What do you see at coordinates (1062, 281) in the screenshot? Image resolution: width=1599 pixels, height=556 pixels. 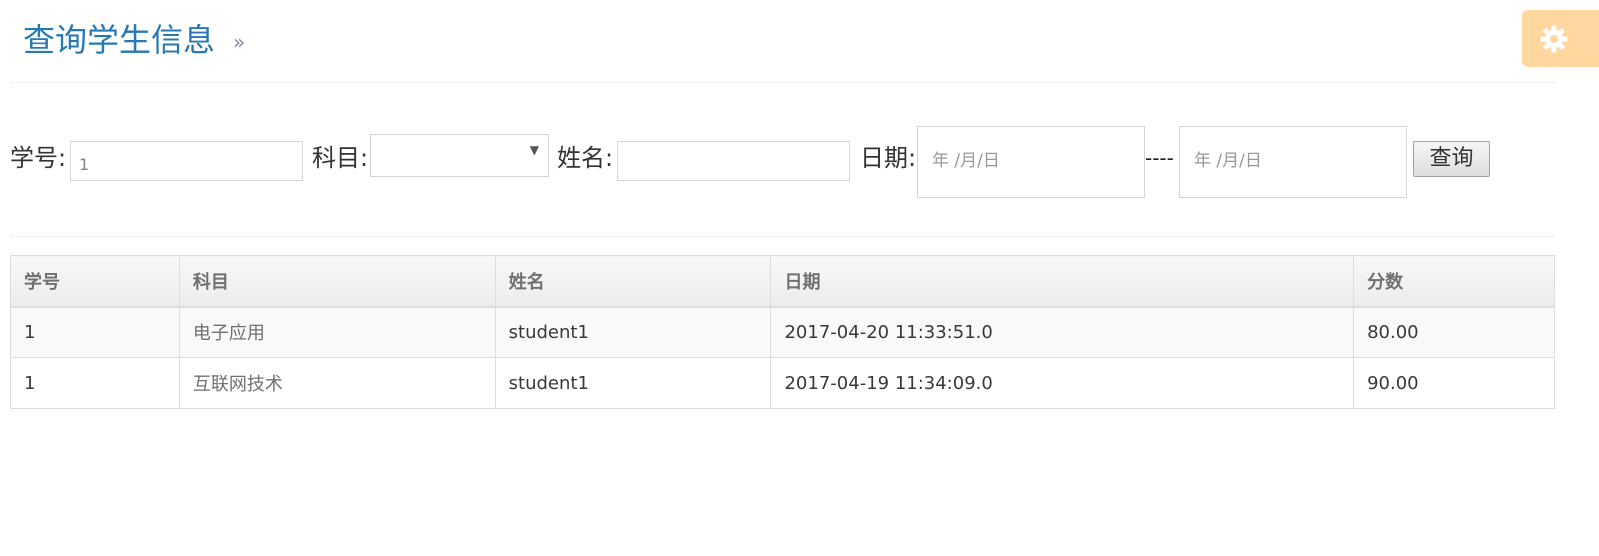 I see `column-header-date: 日期` at bounding box center [1062, 281].